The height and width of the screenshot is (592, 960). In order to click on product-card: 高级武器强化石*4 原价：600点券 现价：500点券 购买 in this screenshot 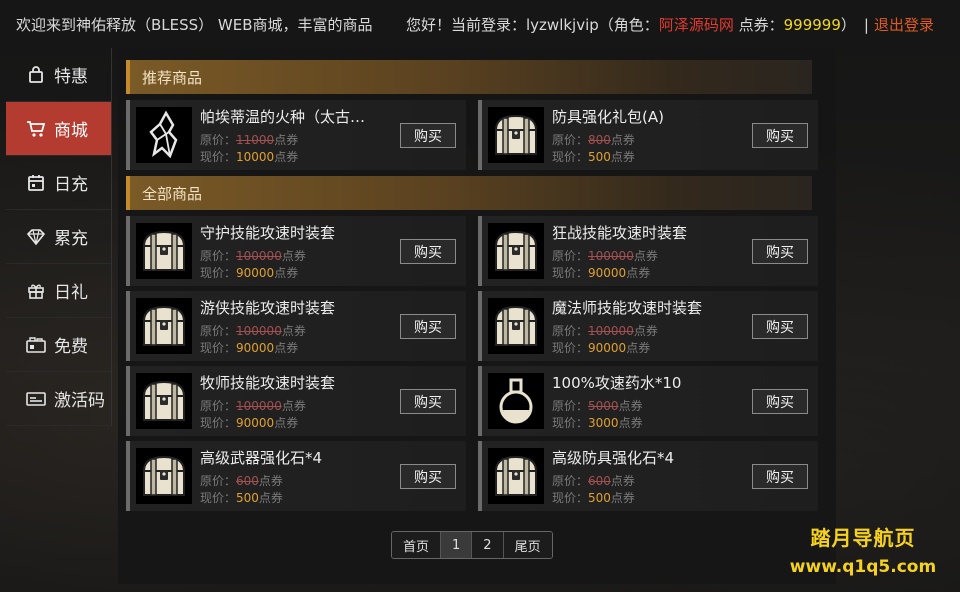, I will do `click(296, 476)`.